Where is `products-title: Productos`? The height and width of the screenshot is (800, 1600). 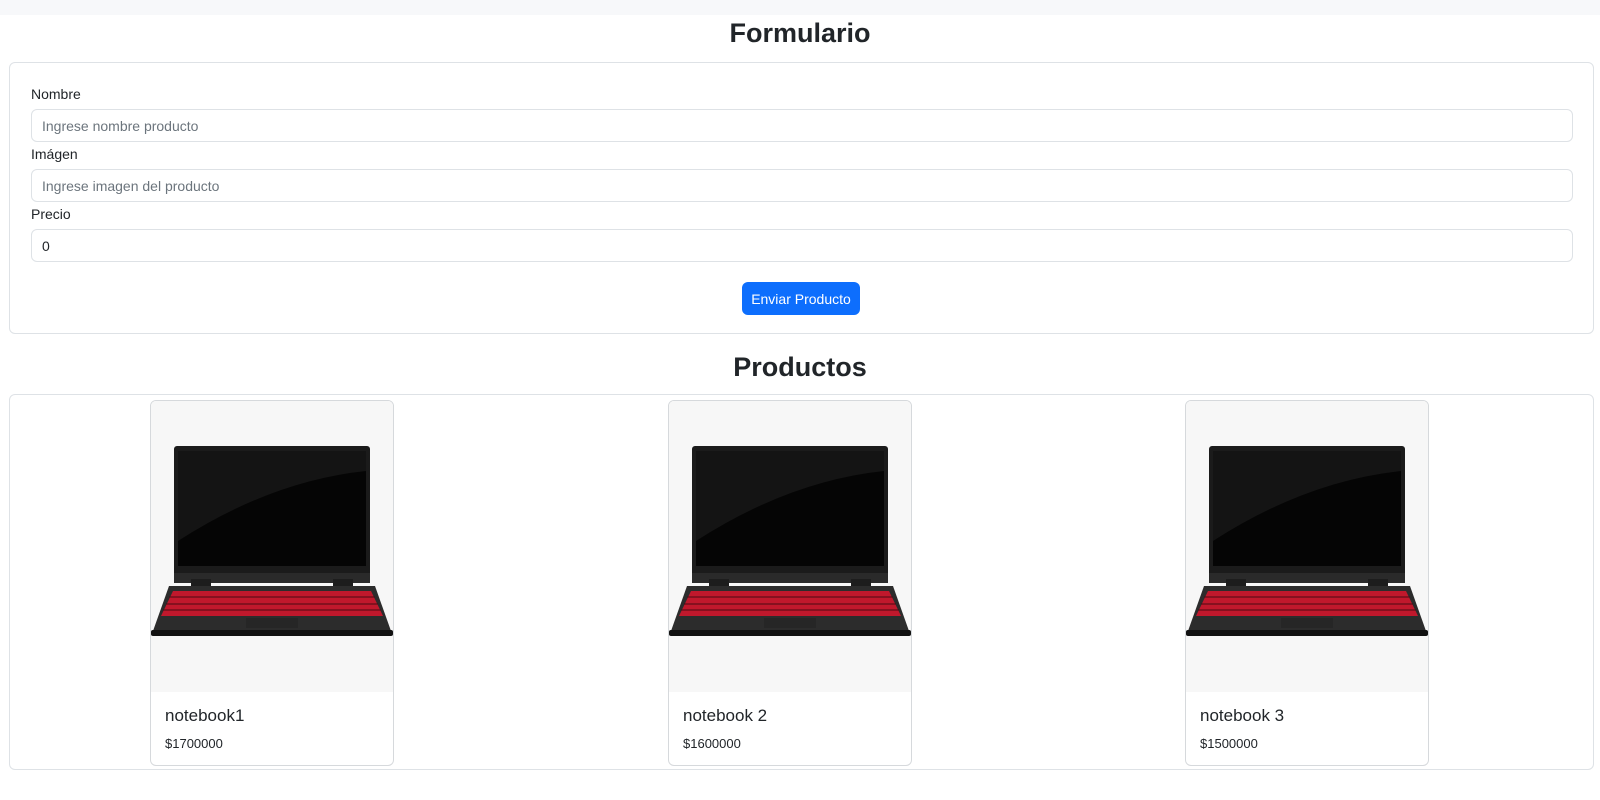
products-title: Productos is located at coordinates (800, 367).